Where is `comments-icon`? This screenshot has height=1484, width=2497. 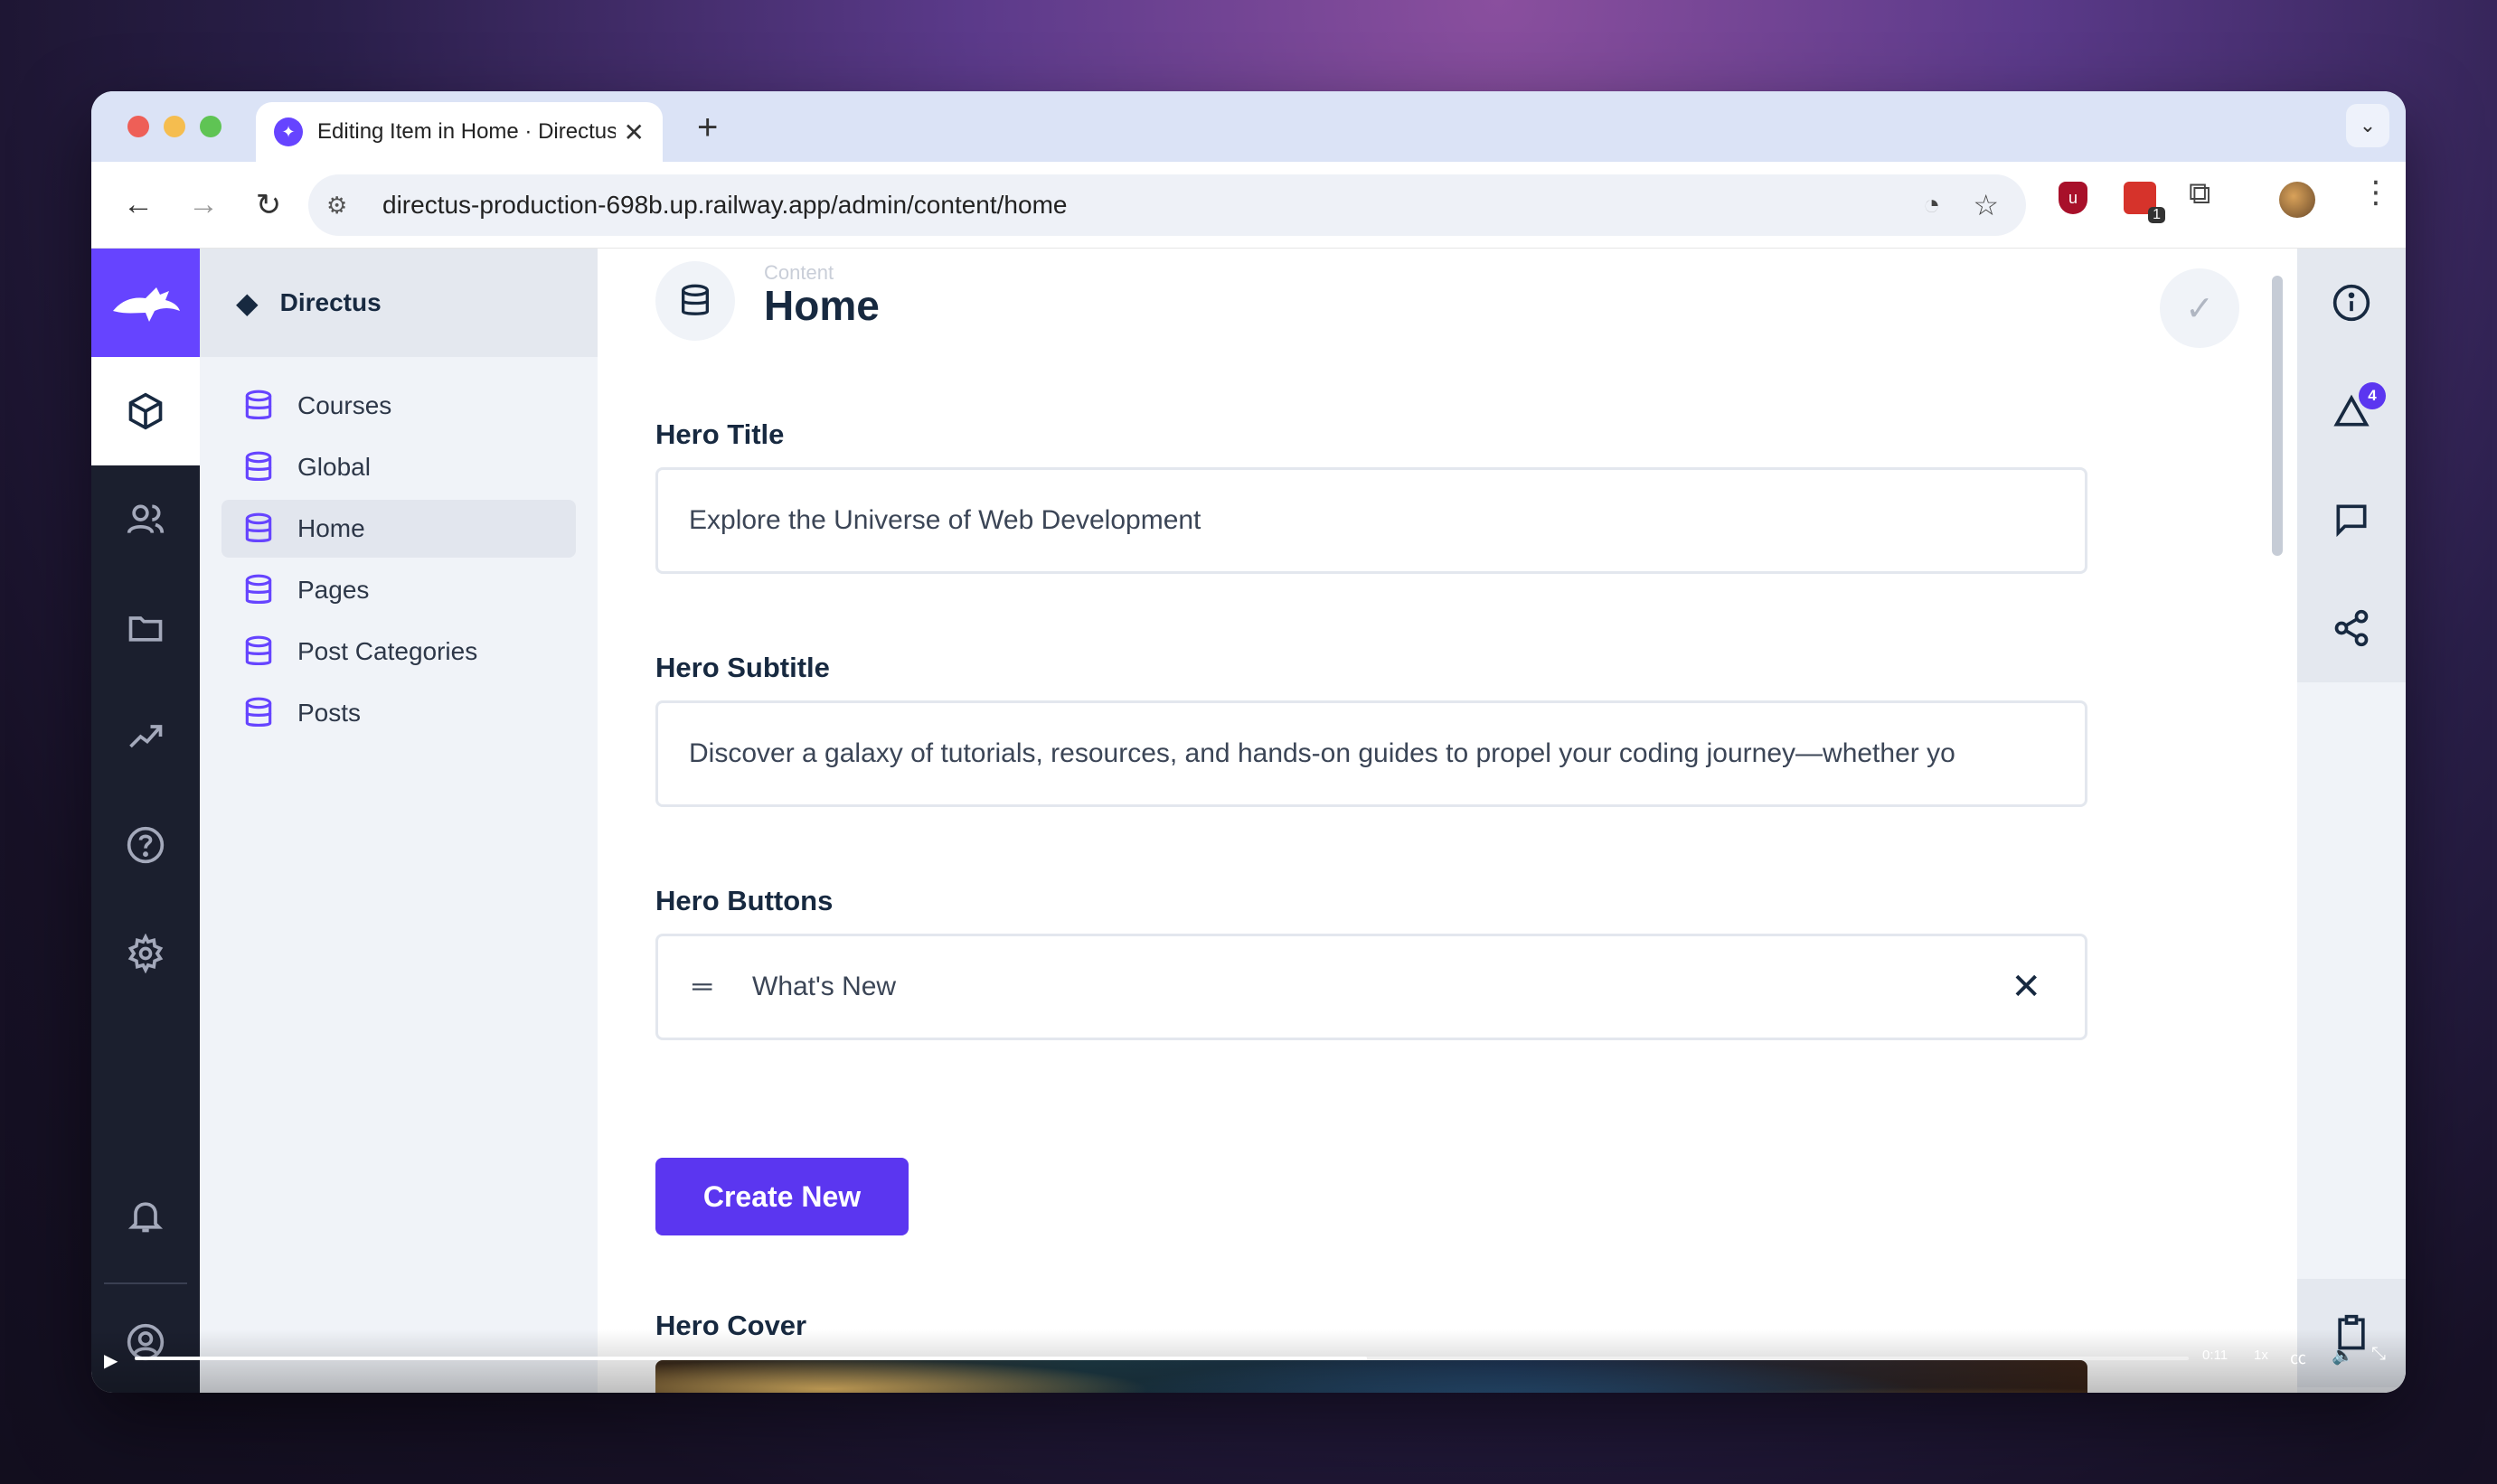 comments-icon is located at coordinates (2352, 520).